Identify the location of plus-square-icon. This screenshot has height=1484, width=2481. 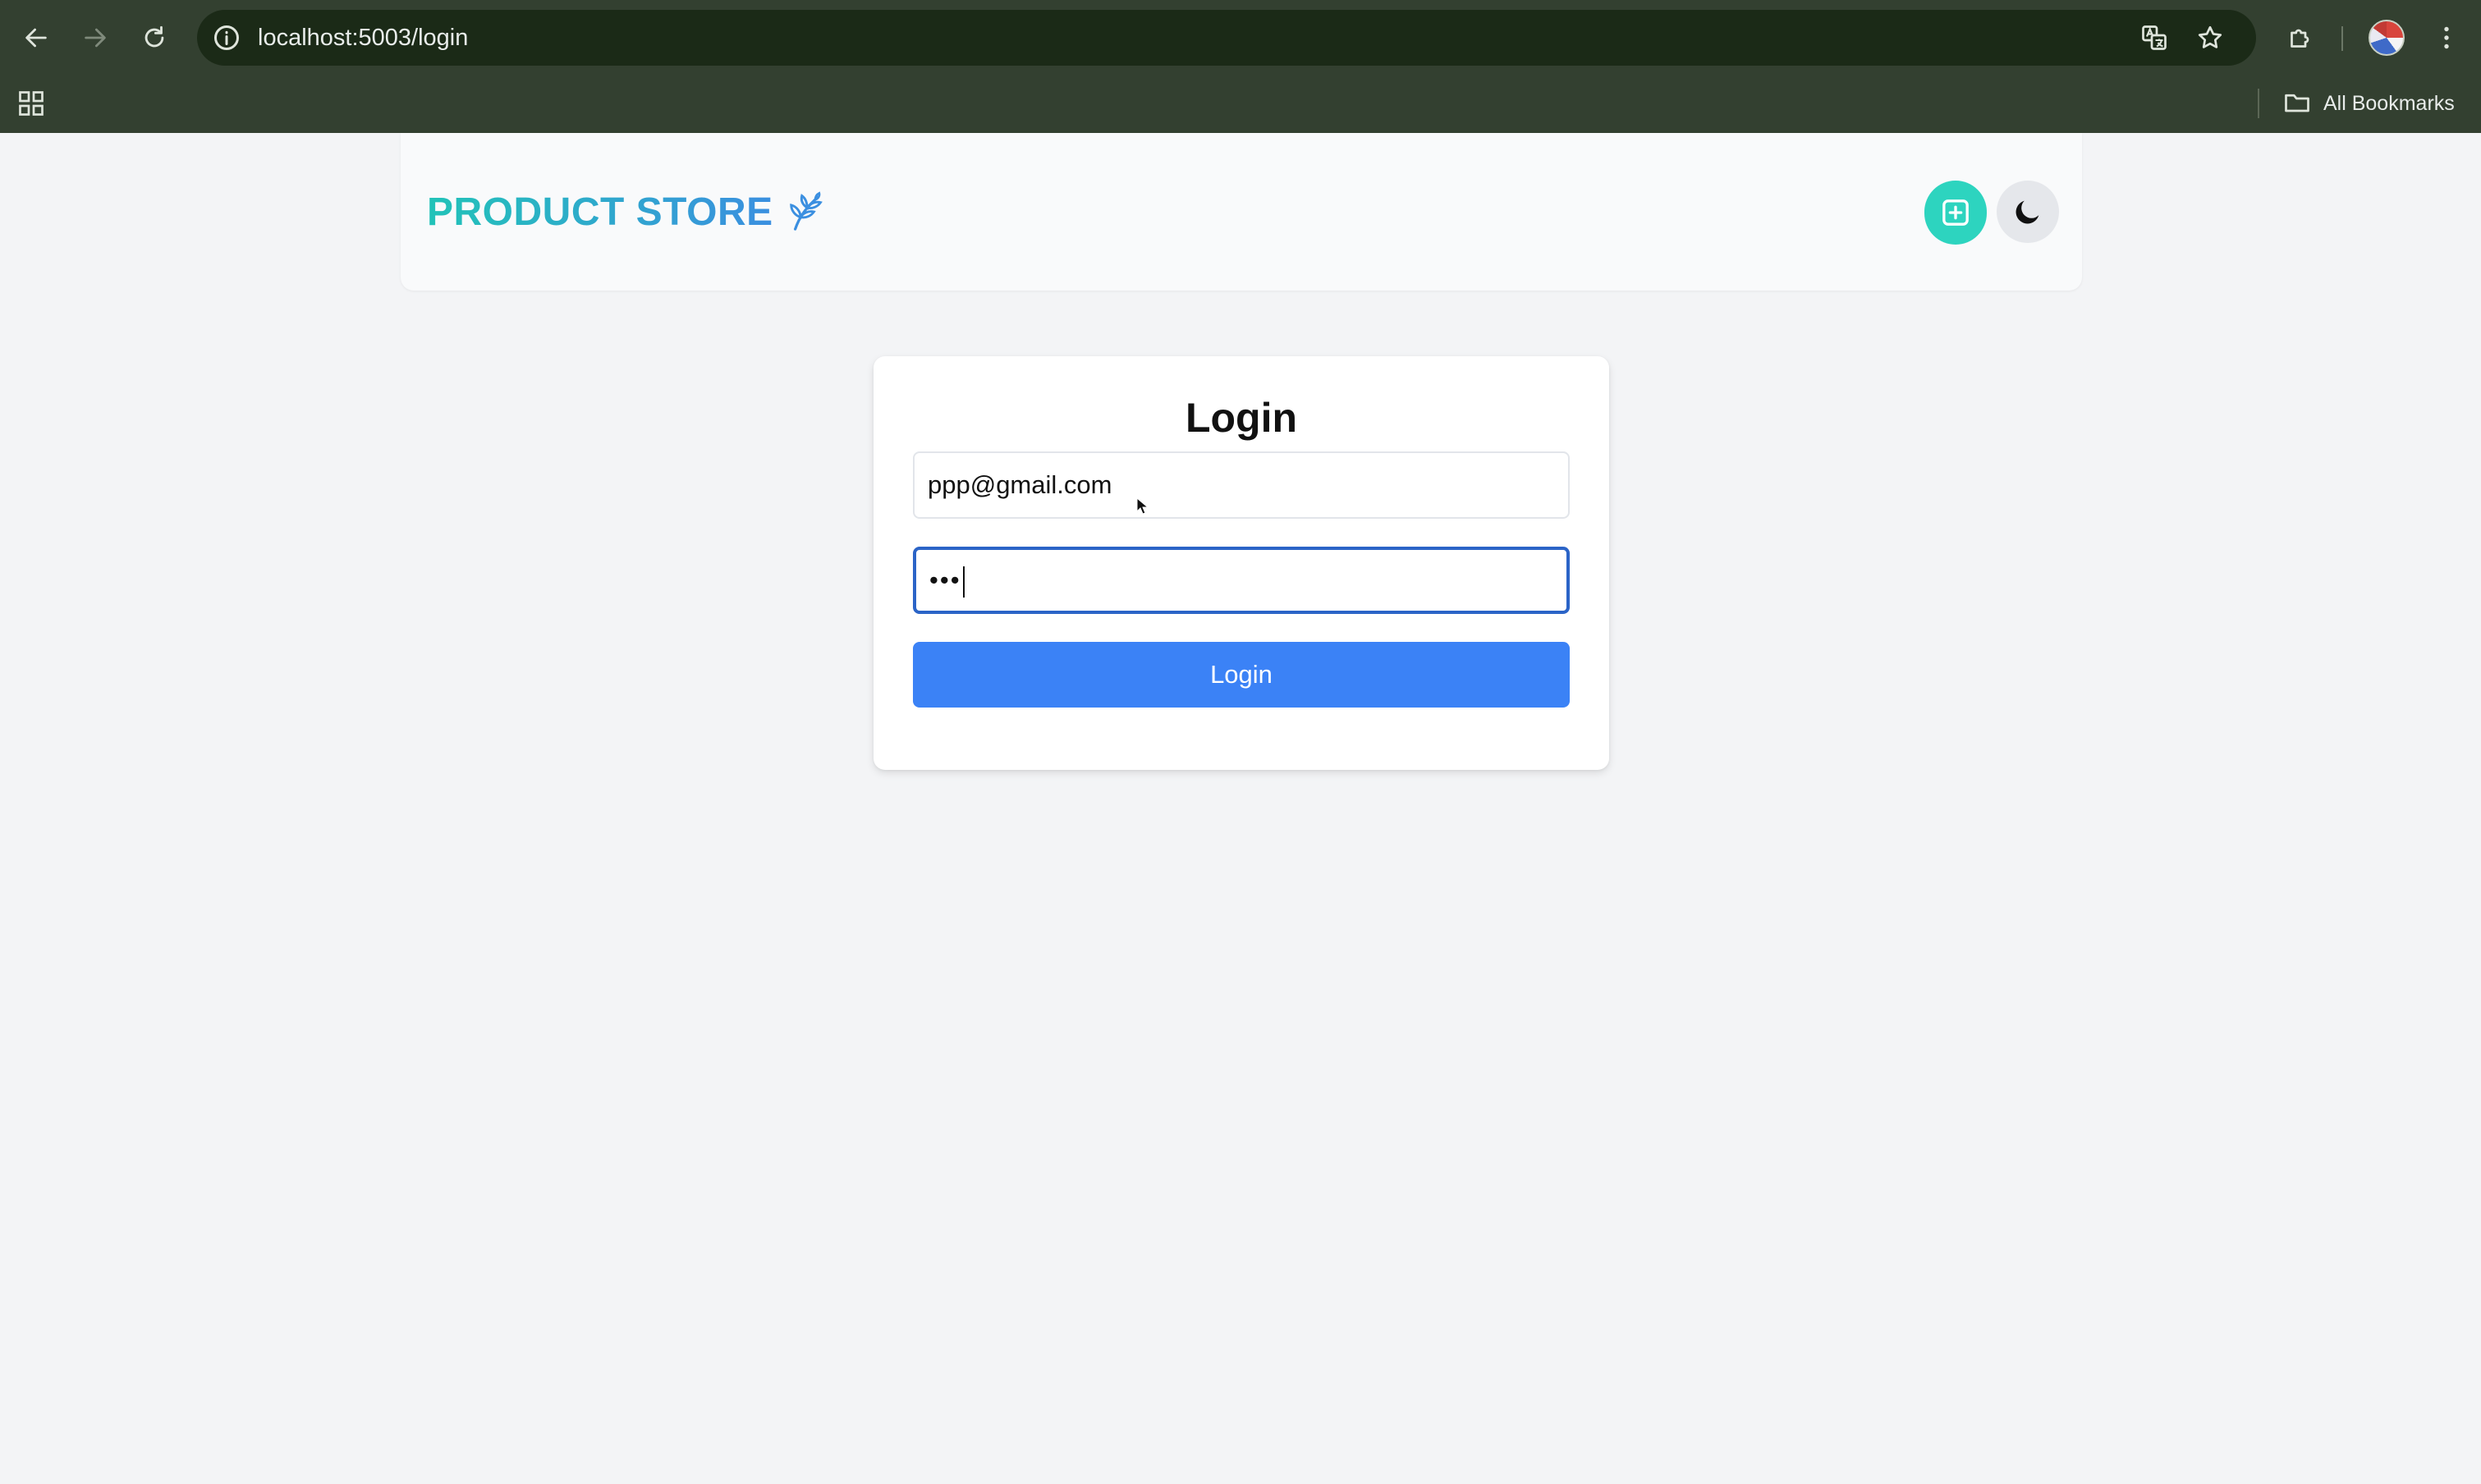
(1955, 212).